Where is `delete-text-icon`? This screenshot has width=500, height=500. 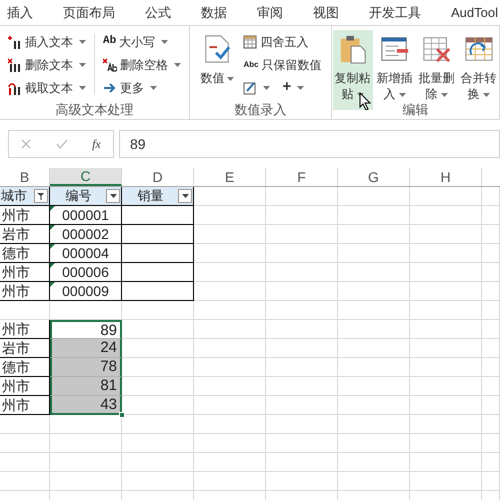 delete-text-icon is located at coordinates (15, 65).